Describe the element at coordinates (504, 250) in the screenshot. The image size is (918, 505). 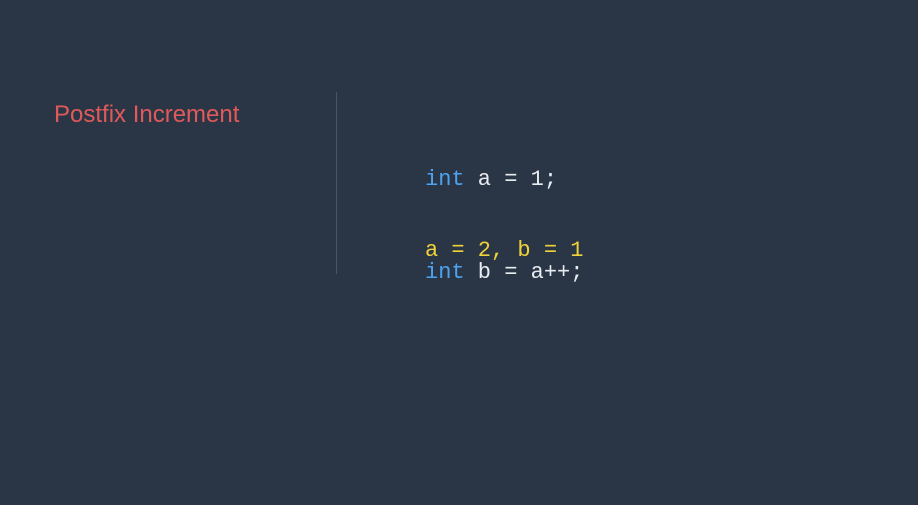
I see `result-output: a = 2, b = 1` at that location.